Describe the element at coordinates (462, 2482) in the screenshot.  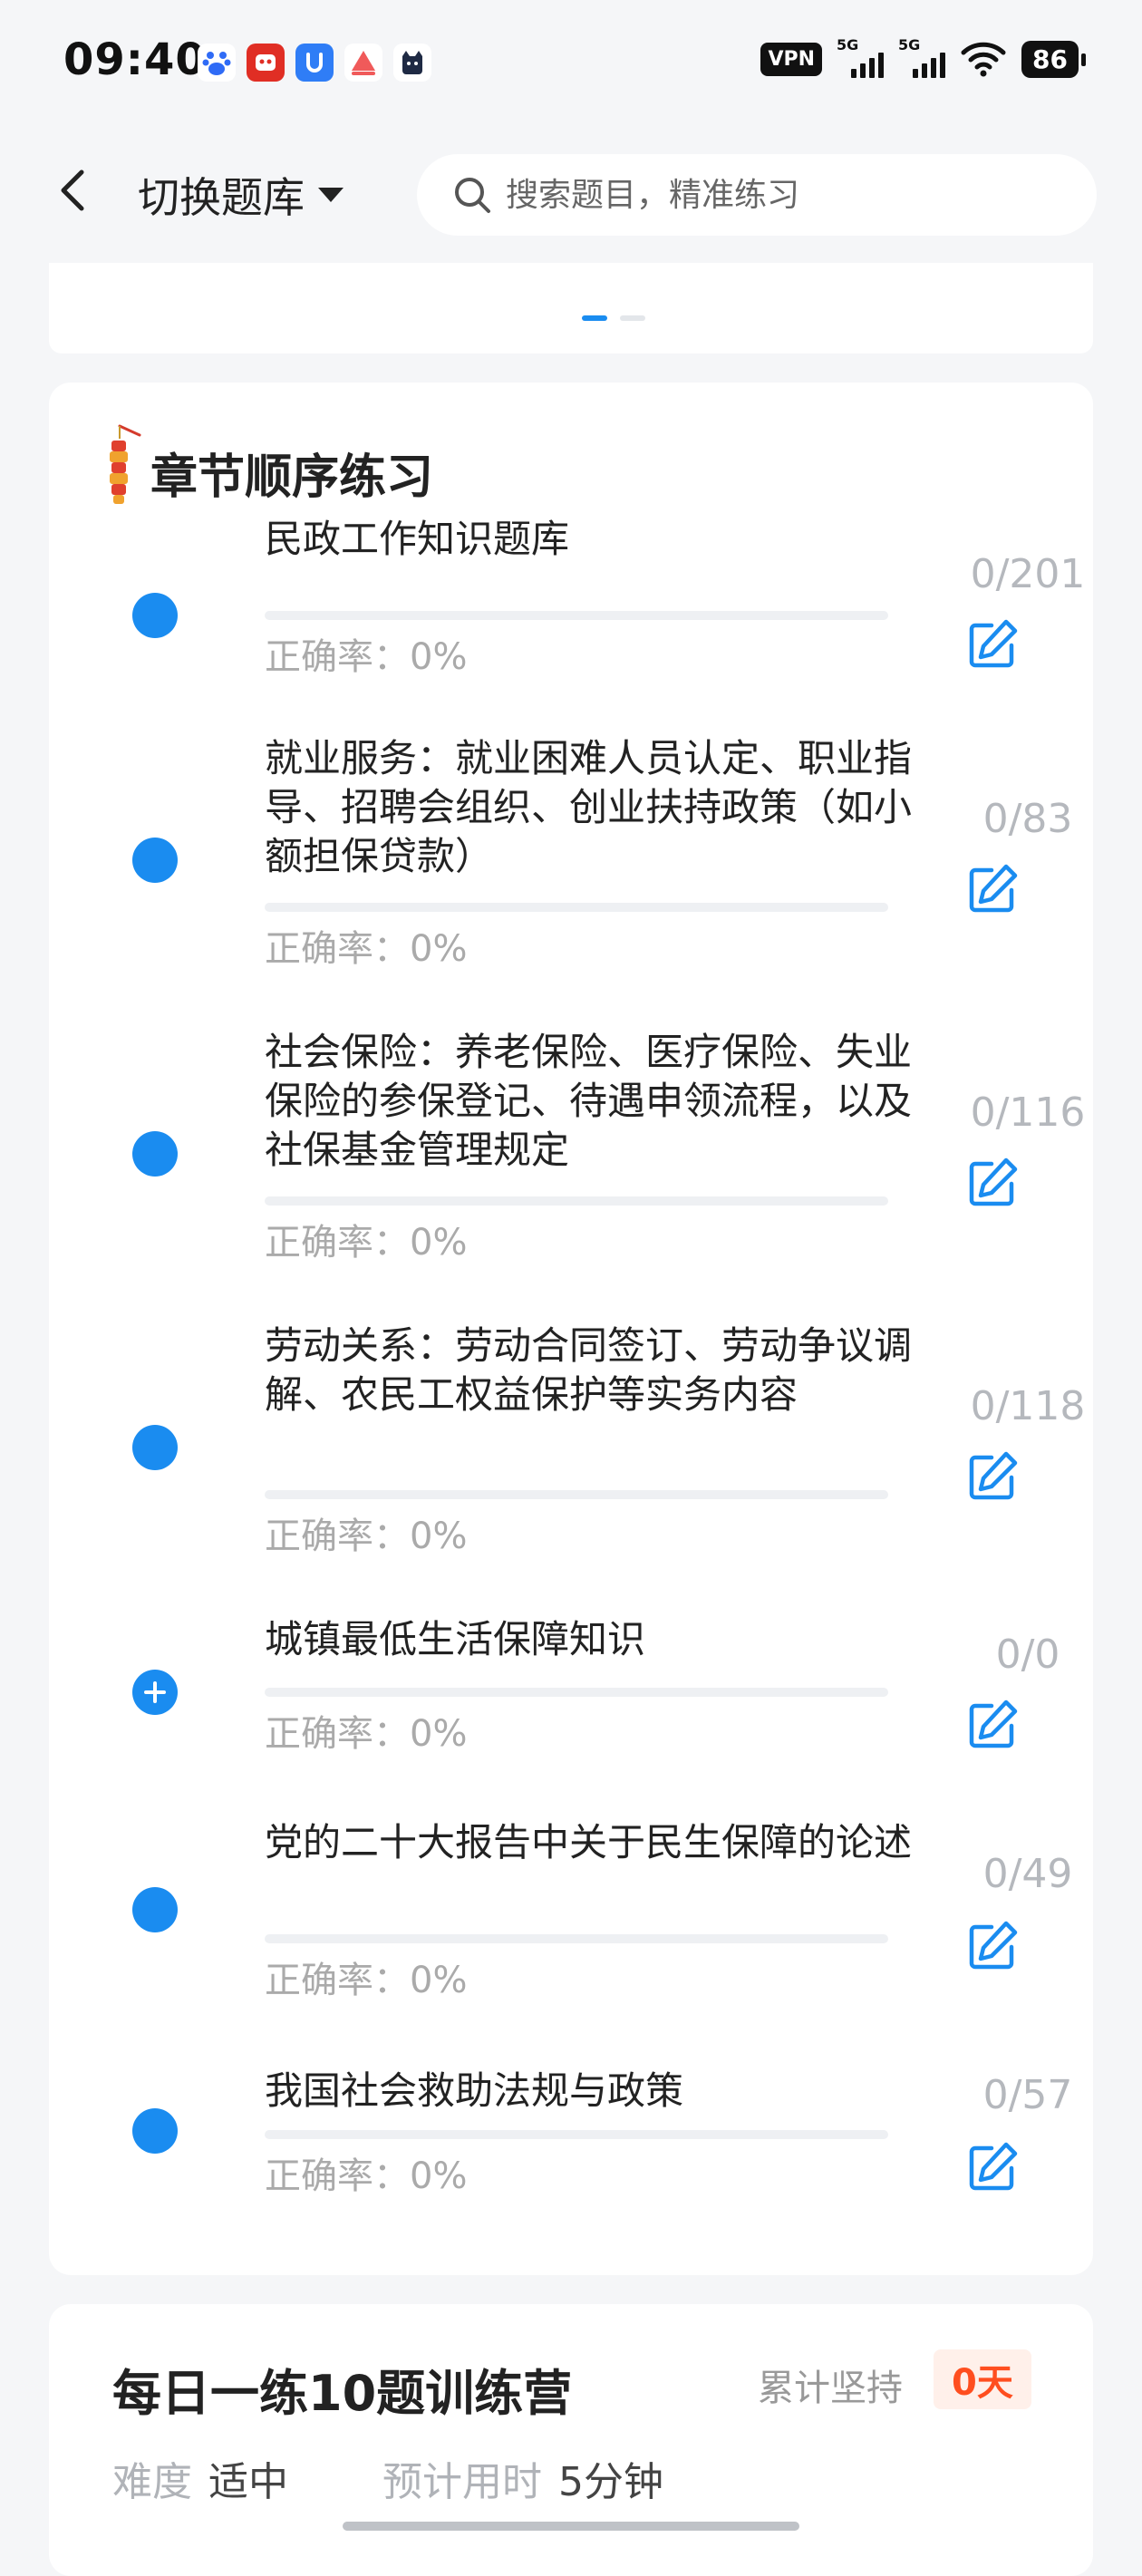
I see `estimated-time-label: 预计用时` at that location.